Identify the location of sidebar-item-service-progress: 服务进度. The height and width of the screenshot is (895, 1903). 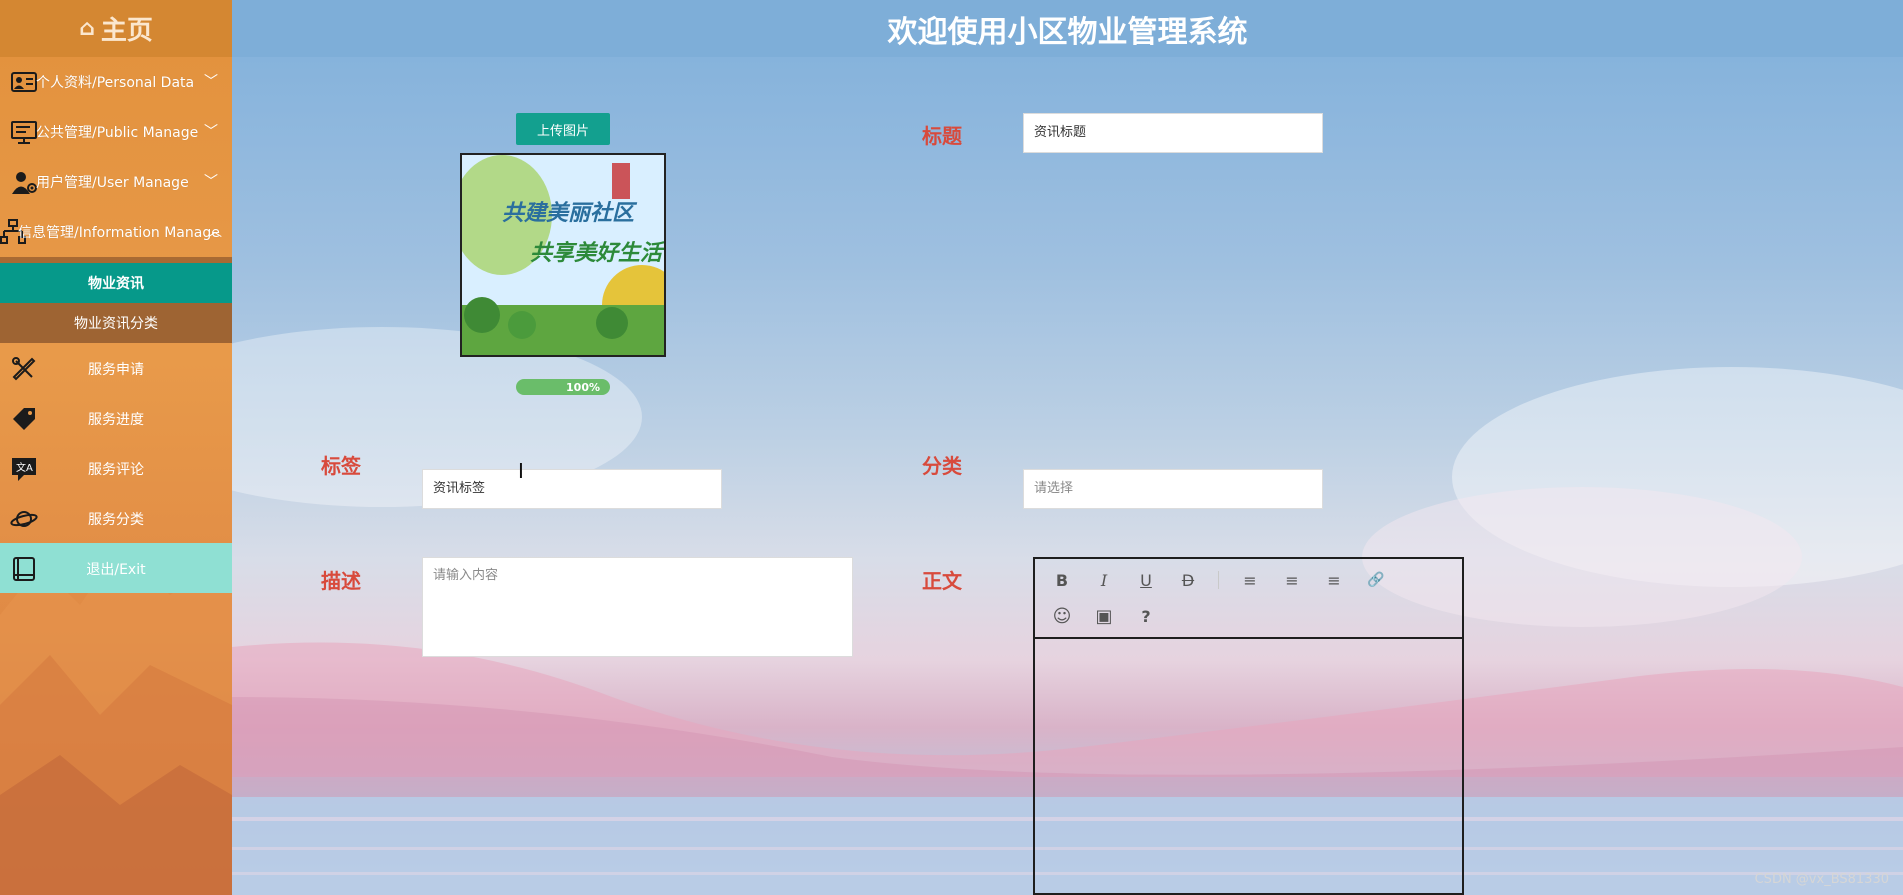
(116, 418).